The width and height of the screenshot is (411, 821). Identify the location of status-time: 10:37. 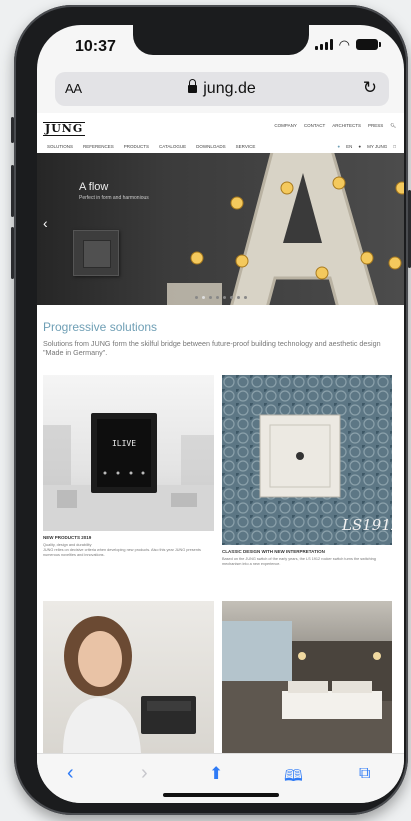
(95, 46).